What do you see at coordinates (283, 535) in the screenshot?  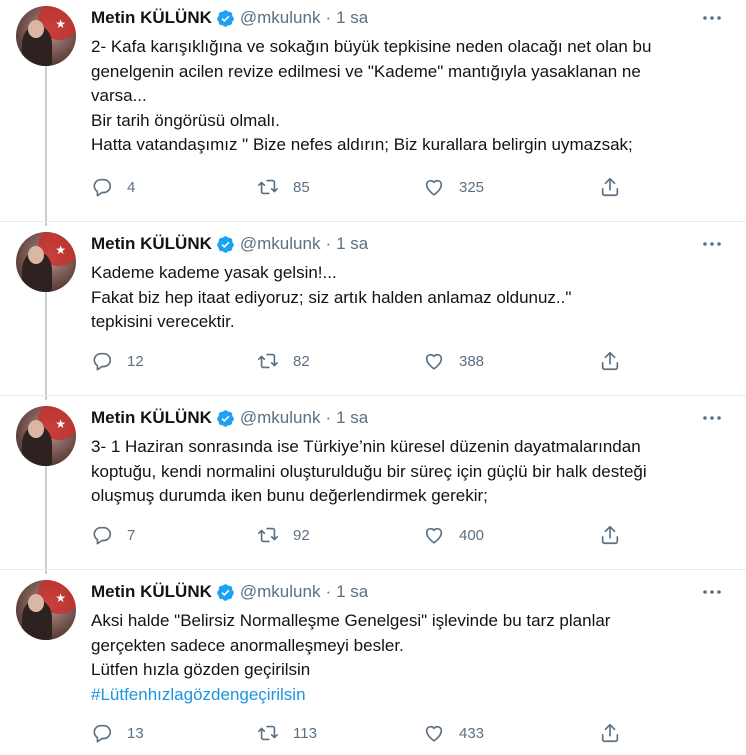 I see `retweet-button: 92` at bounding box center [283, 535].